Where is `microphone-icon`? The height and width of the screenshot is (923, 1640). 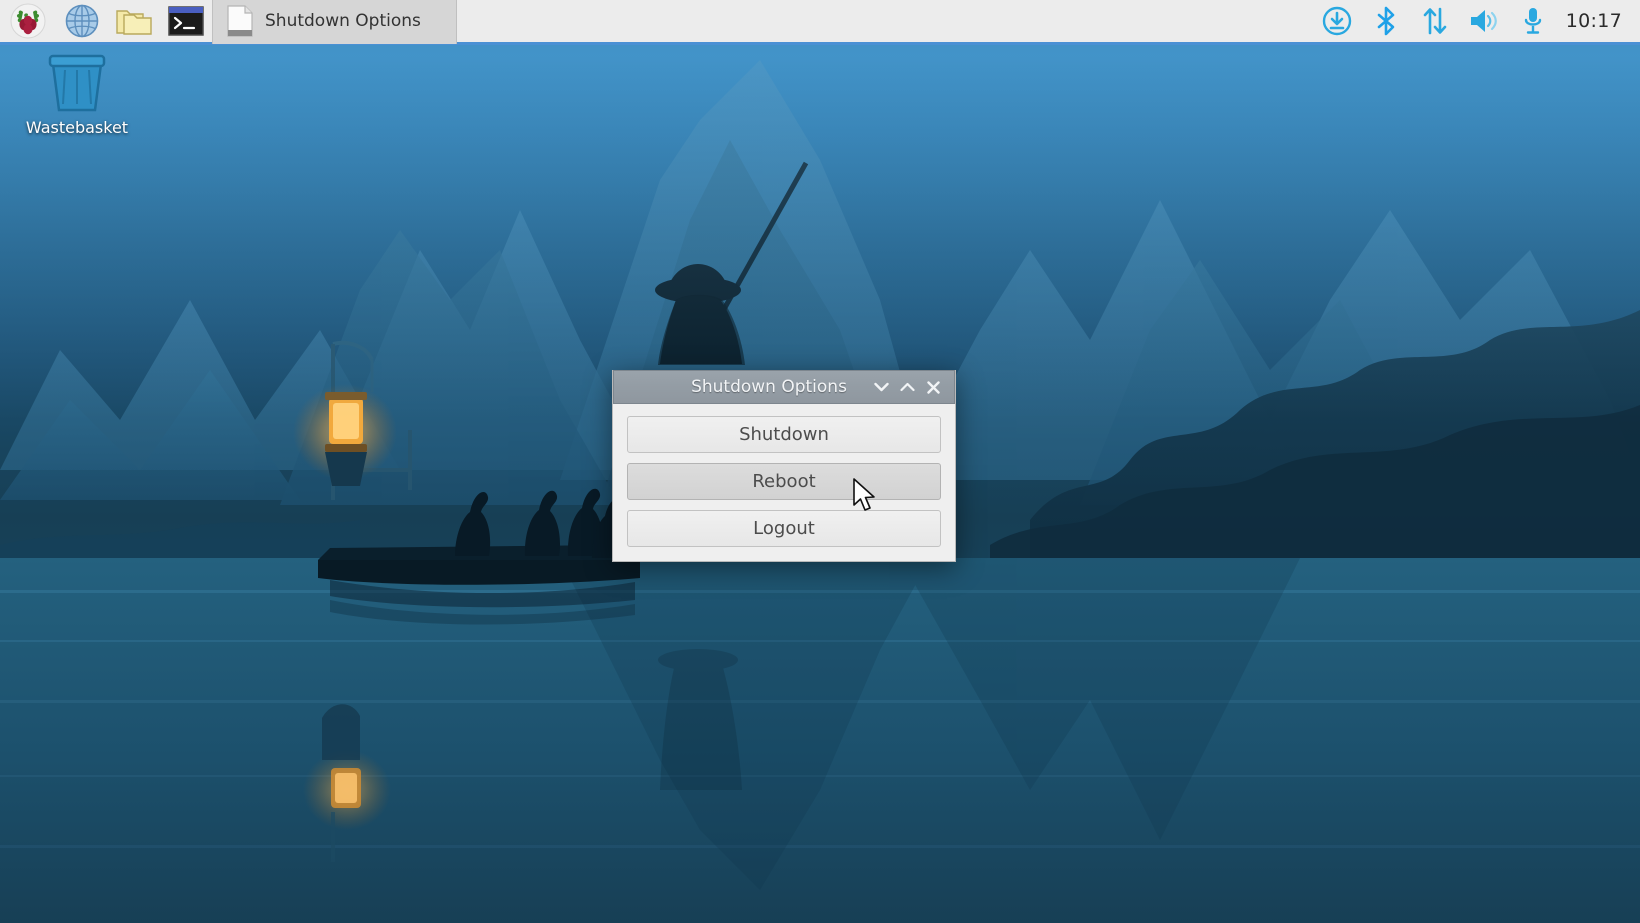
microphone-icon is located at coordinates (1533, 22).